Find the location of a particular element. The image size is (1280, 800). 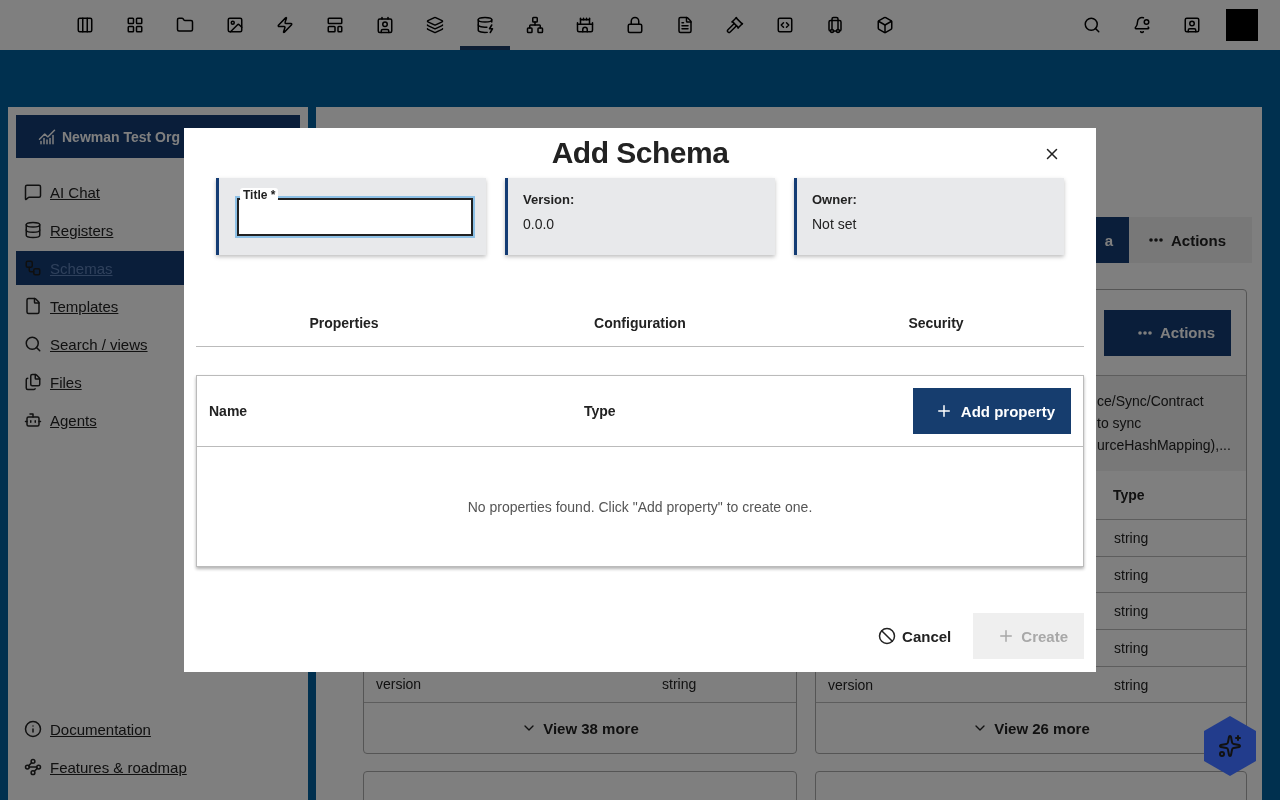

cube-icon is located at coordinates (885, 25).